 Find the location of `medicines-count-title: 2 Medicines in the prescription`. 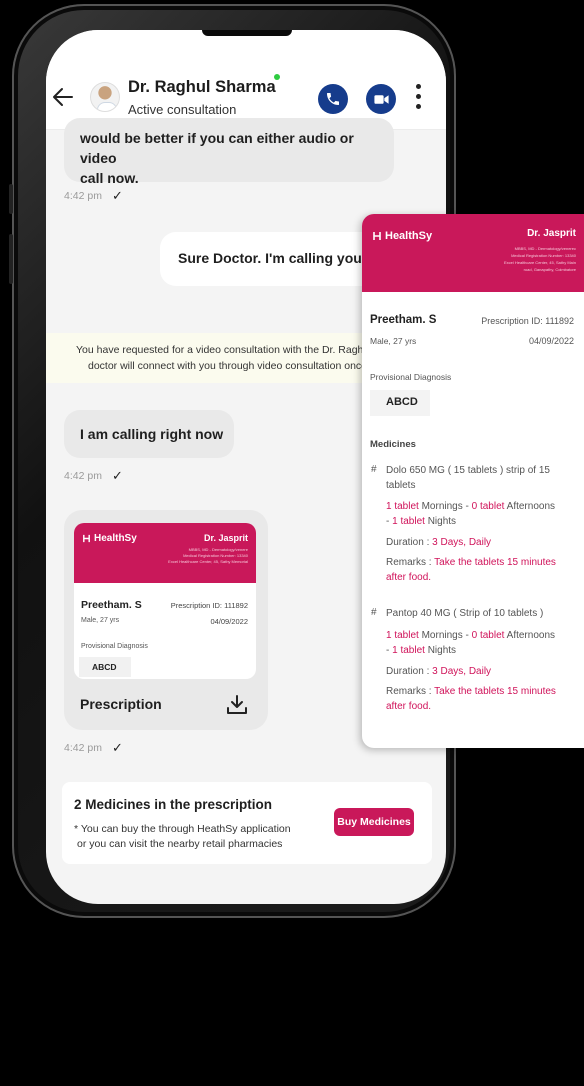

medicines-count-title: 2 Medicines in the prescription is located at coordinates (173, 804).